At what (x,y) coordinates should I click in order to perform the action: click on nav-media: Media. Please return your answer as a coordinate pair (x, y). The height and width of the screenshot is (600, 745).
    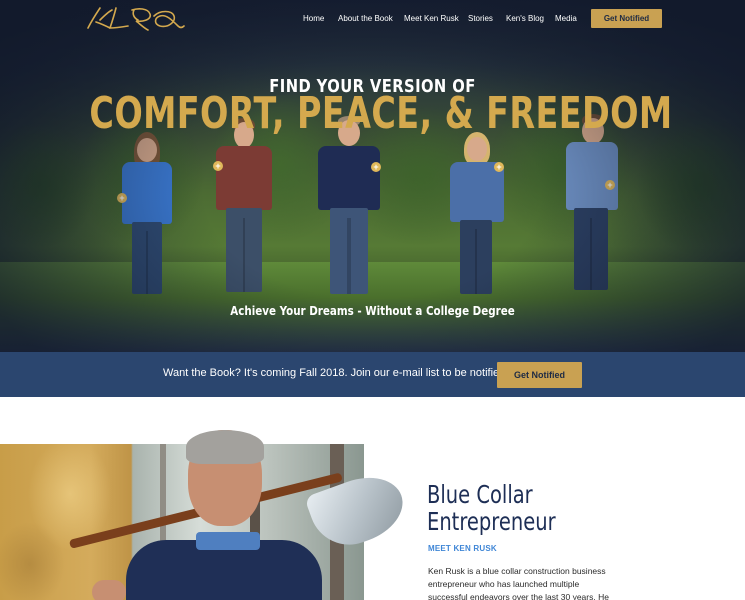
    Looking at the image, I should click on (566, 19).